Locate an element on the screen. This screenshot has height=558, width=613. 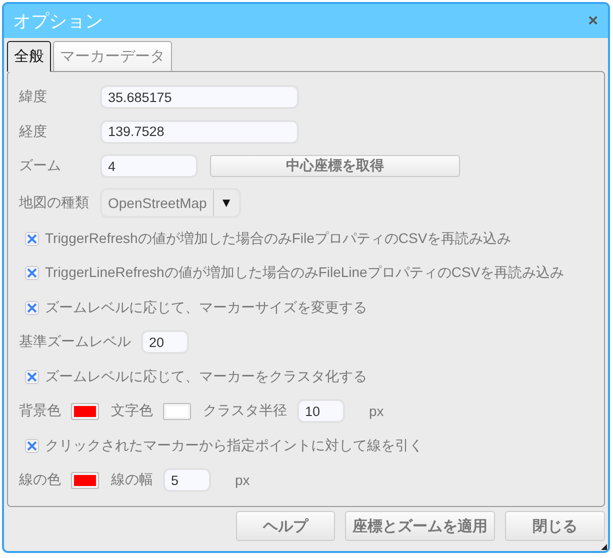
dialog-button: ヘルプ is located at coordinates (285, 526).